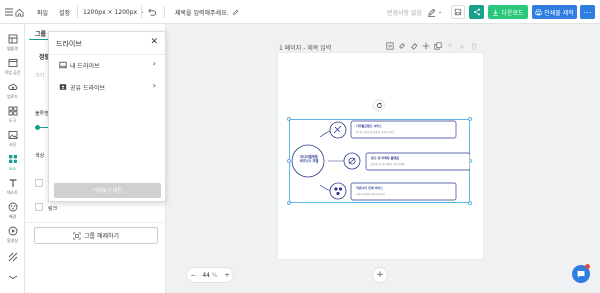  What do you see at coordinates (440, 12) in the screenshot?
I see `chevron-down-icon: ⌄` at bounding box center [440, 12].